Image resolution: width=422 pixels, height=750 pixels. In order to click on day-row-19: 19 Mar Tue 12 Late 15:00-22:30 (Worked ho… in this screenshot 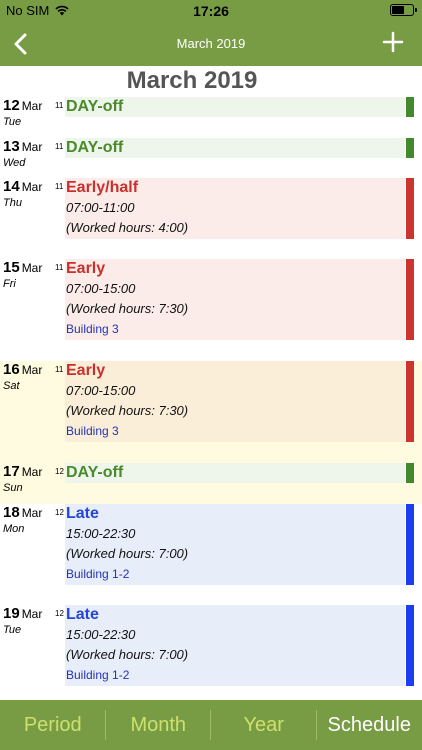, I will do `click(211, 652)`.